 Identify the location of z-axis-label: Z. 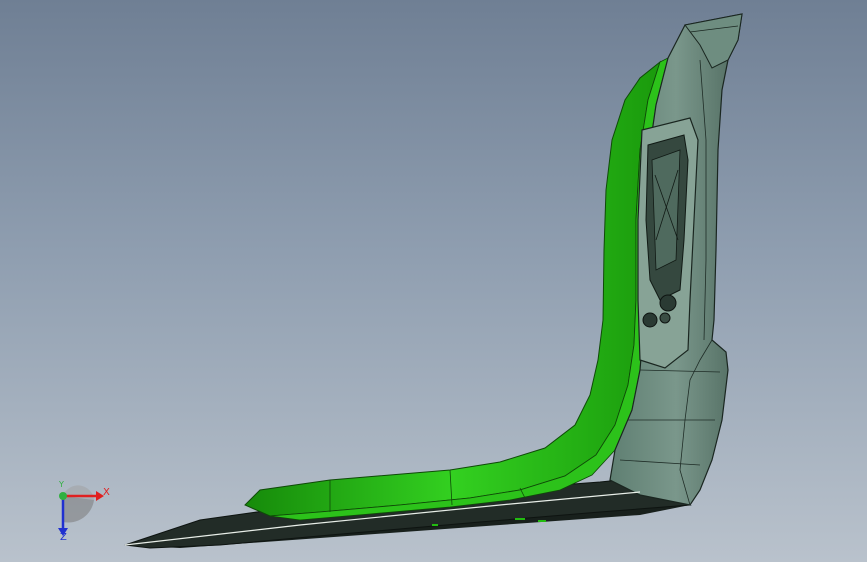
(63, 537).